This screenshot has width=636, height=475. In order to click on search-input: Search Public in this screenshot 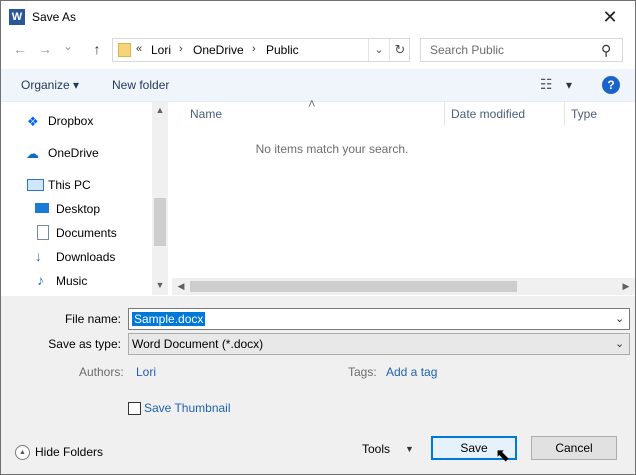, I will do `click(467, 50)`.